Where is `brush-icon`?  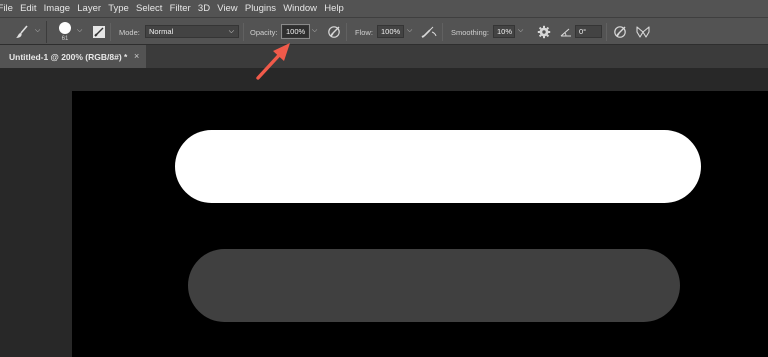
brush-icon is located at coordinates (22, 32).